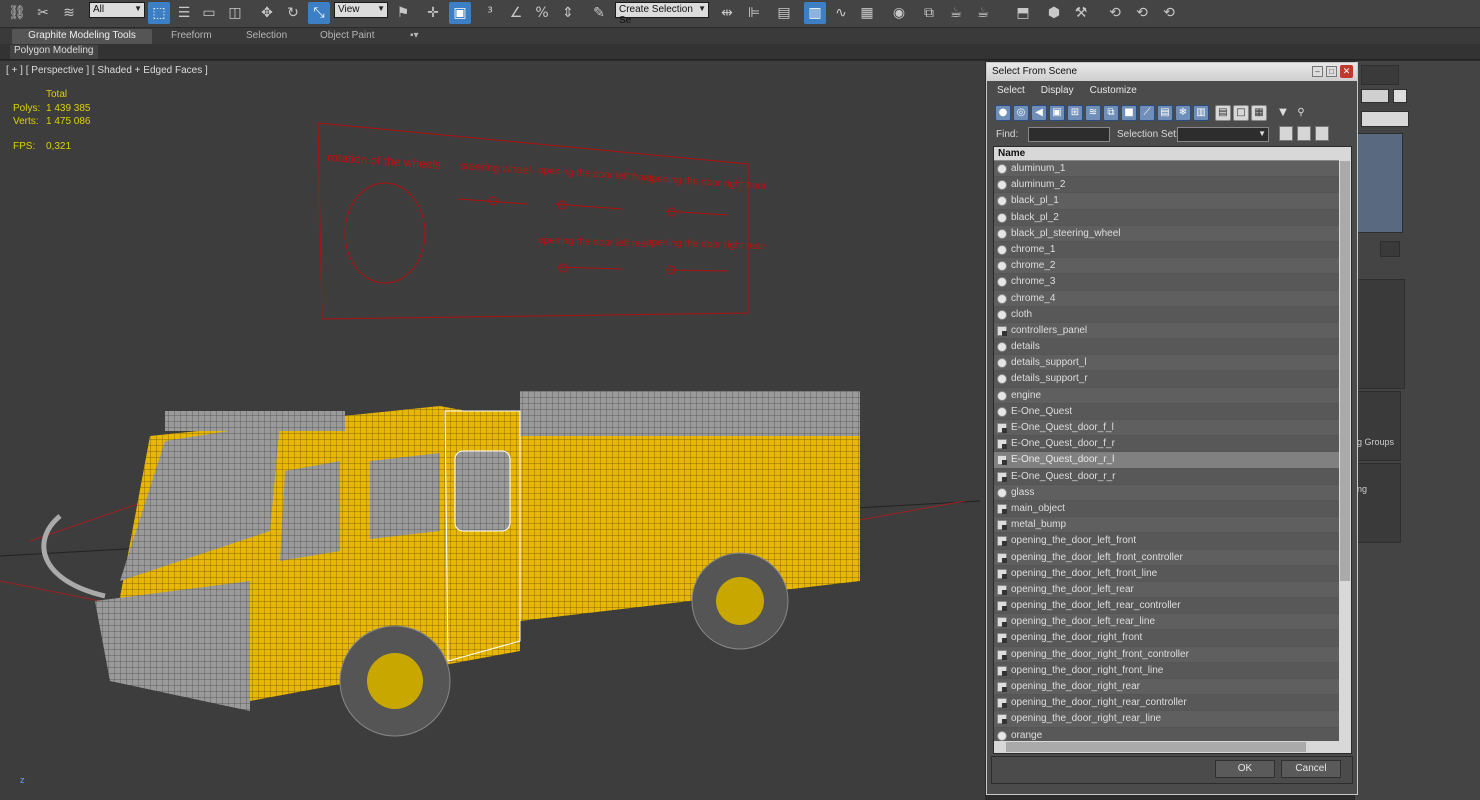 This screenshot has height=800, width=1480. What do you see at coordinates (69, 13) in the screenshot?
I see `bind-icon: ≋` at bounding box center [69, 13].